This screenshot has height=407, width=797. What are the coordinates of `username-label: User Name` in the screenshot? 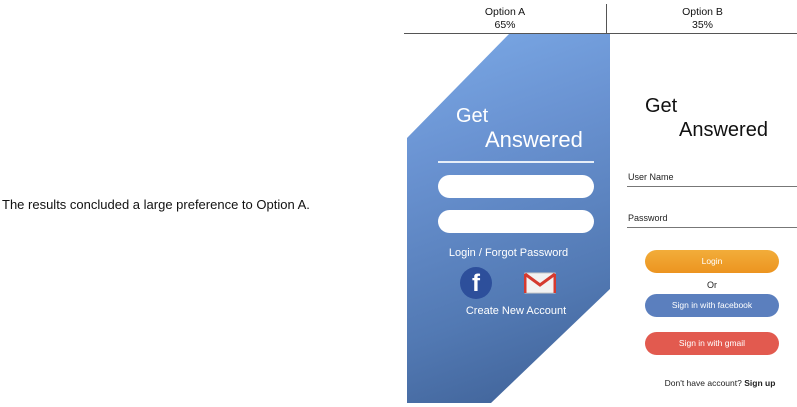 It's located at (651, 177).